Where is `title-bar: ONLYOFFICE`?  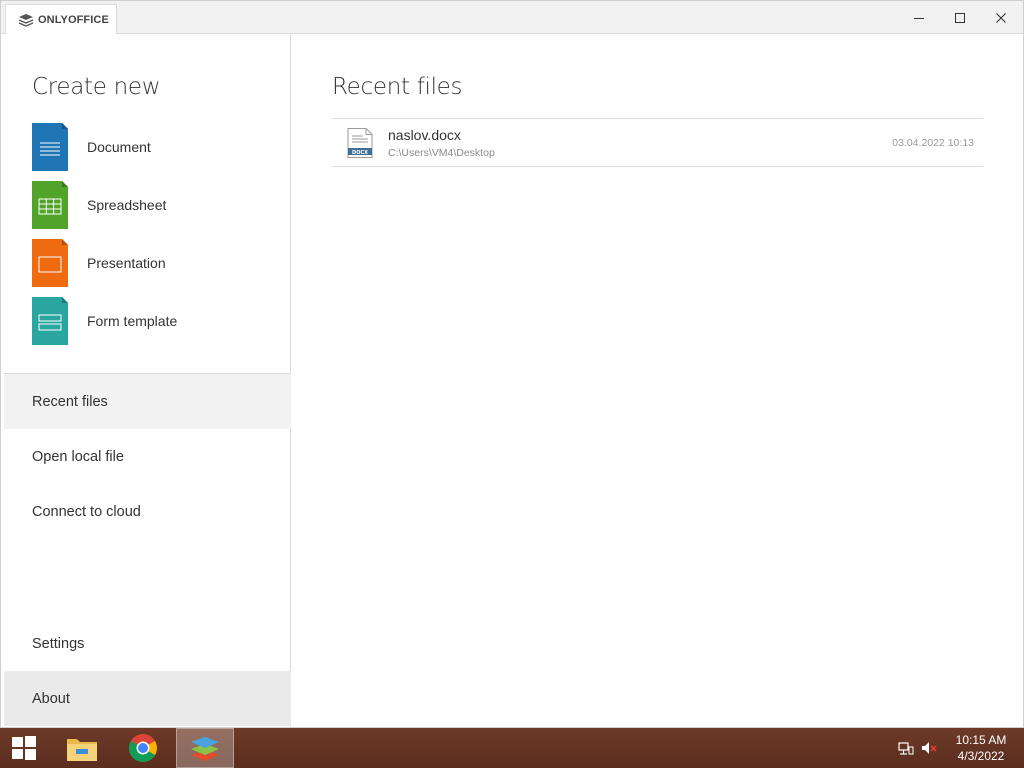
title-bar: ONLYOFFICE is located at coordinates (512, 17).